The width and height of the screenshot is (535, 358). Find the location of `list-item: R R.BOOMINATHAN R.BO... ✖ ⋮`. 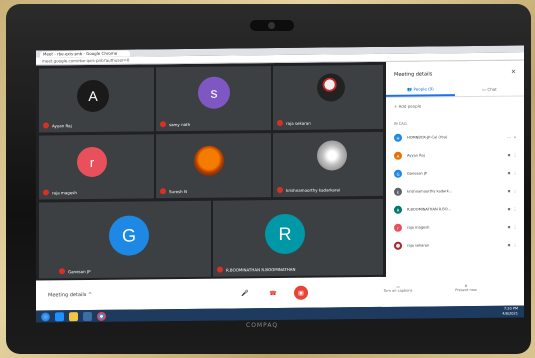

list-item: R R.BOOMINATHAN R.BO... ✖ ⋮ is located at coordinates (456, 209).